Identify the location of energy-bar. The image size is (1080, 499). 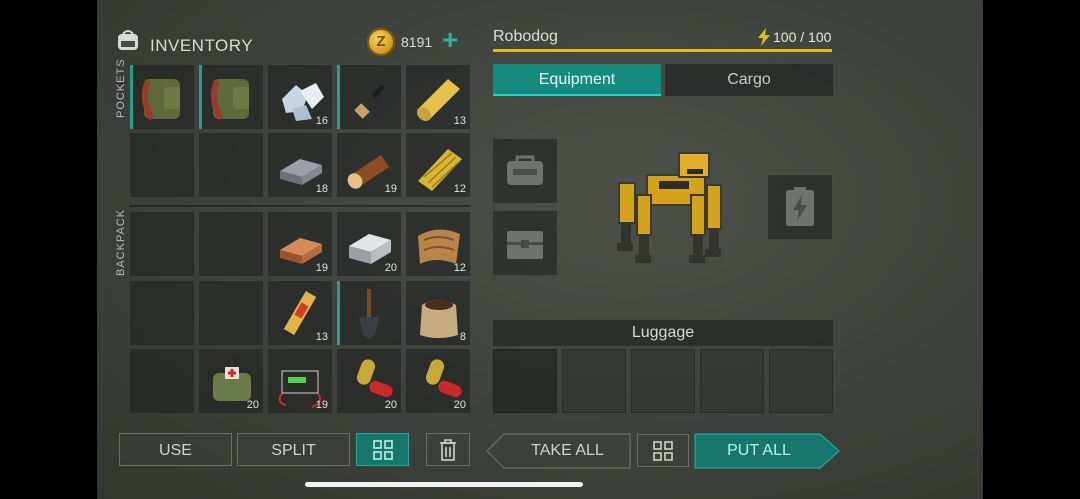
(662, 50).